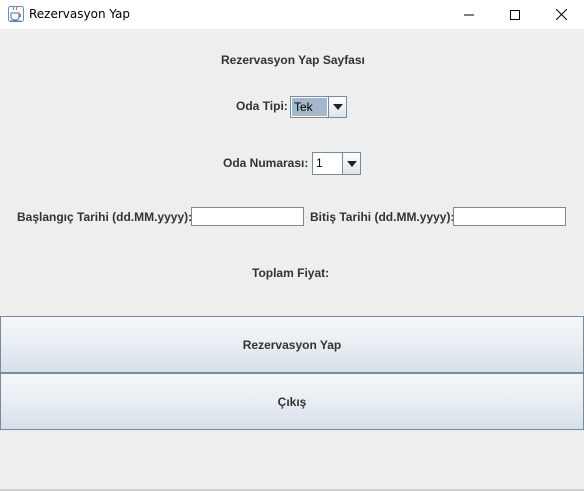 Image resolution: width=584 pixels, height=491 pixels. I want to click on close-button, so click(561, 14).